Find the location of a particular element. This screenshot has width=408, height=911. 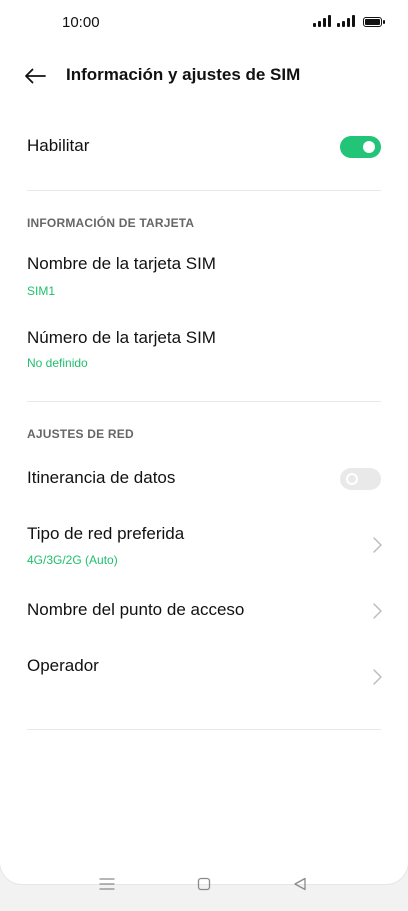

back-button is located at coordinates (35, 76).